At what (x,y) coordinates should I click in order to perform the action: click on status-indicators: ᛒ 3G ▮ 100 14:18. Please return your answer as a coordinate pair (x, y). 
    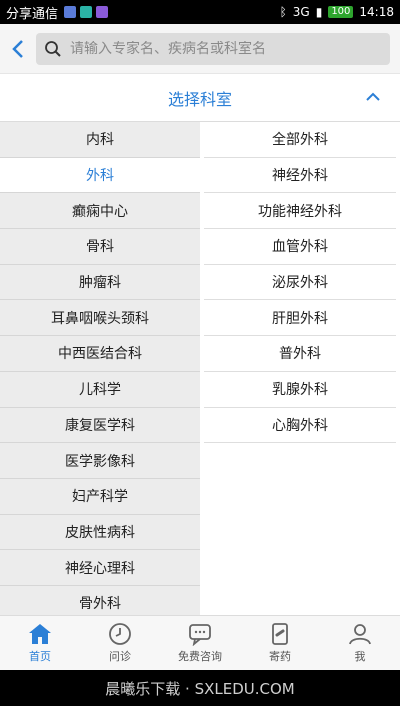
    Looking at the image, I should click on (337, 12).